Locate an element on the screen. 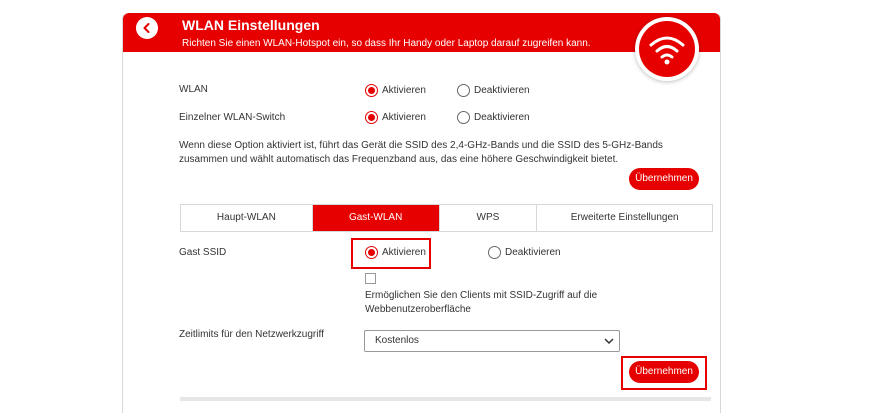  wlan-deactivate-label: Deaktivieren is located at coordinates (502, 90).